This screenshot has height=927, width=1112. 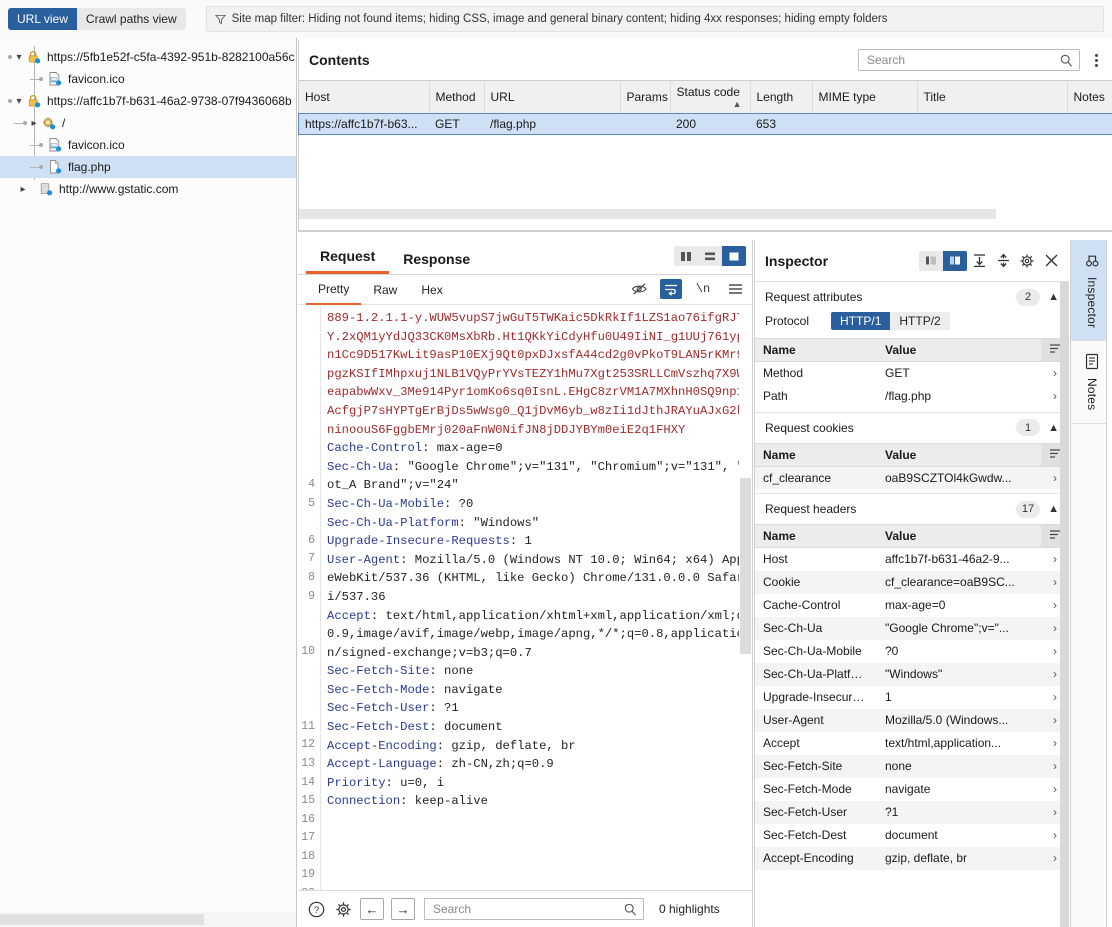 I want to click on split-vertical-icon, so click(x=686, y=256).